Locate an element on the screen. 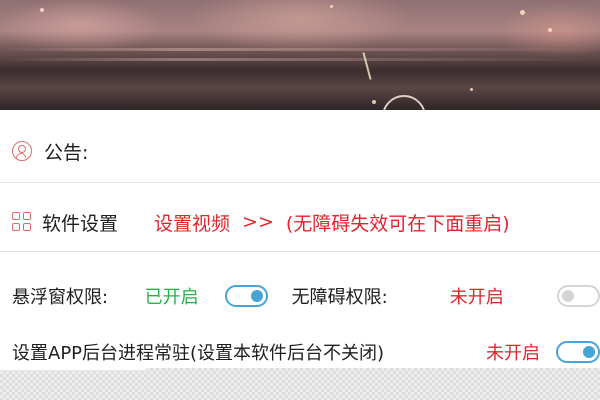  grid-icon is located at coordinates (22, 222).